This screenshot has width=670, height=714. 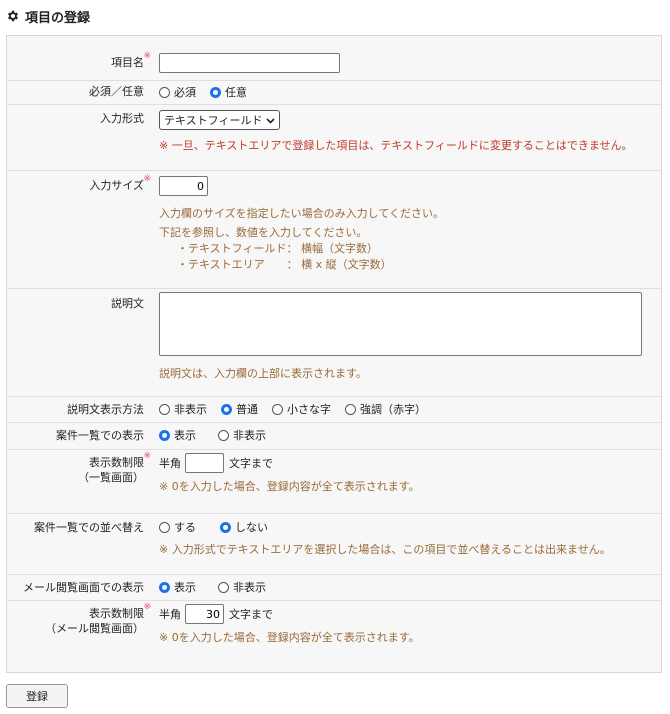 What do you see at coordinates (228, 92) in the screenshot?
I see `radio-optional: 任意` at bounding box center [228, 92].